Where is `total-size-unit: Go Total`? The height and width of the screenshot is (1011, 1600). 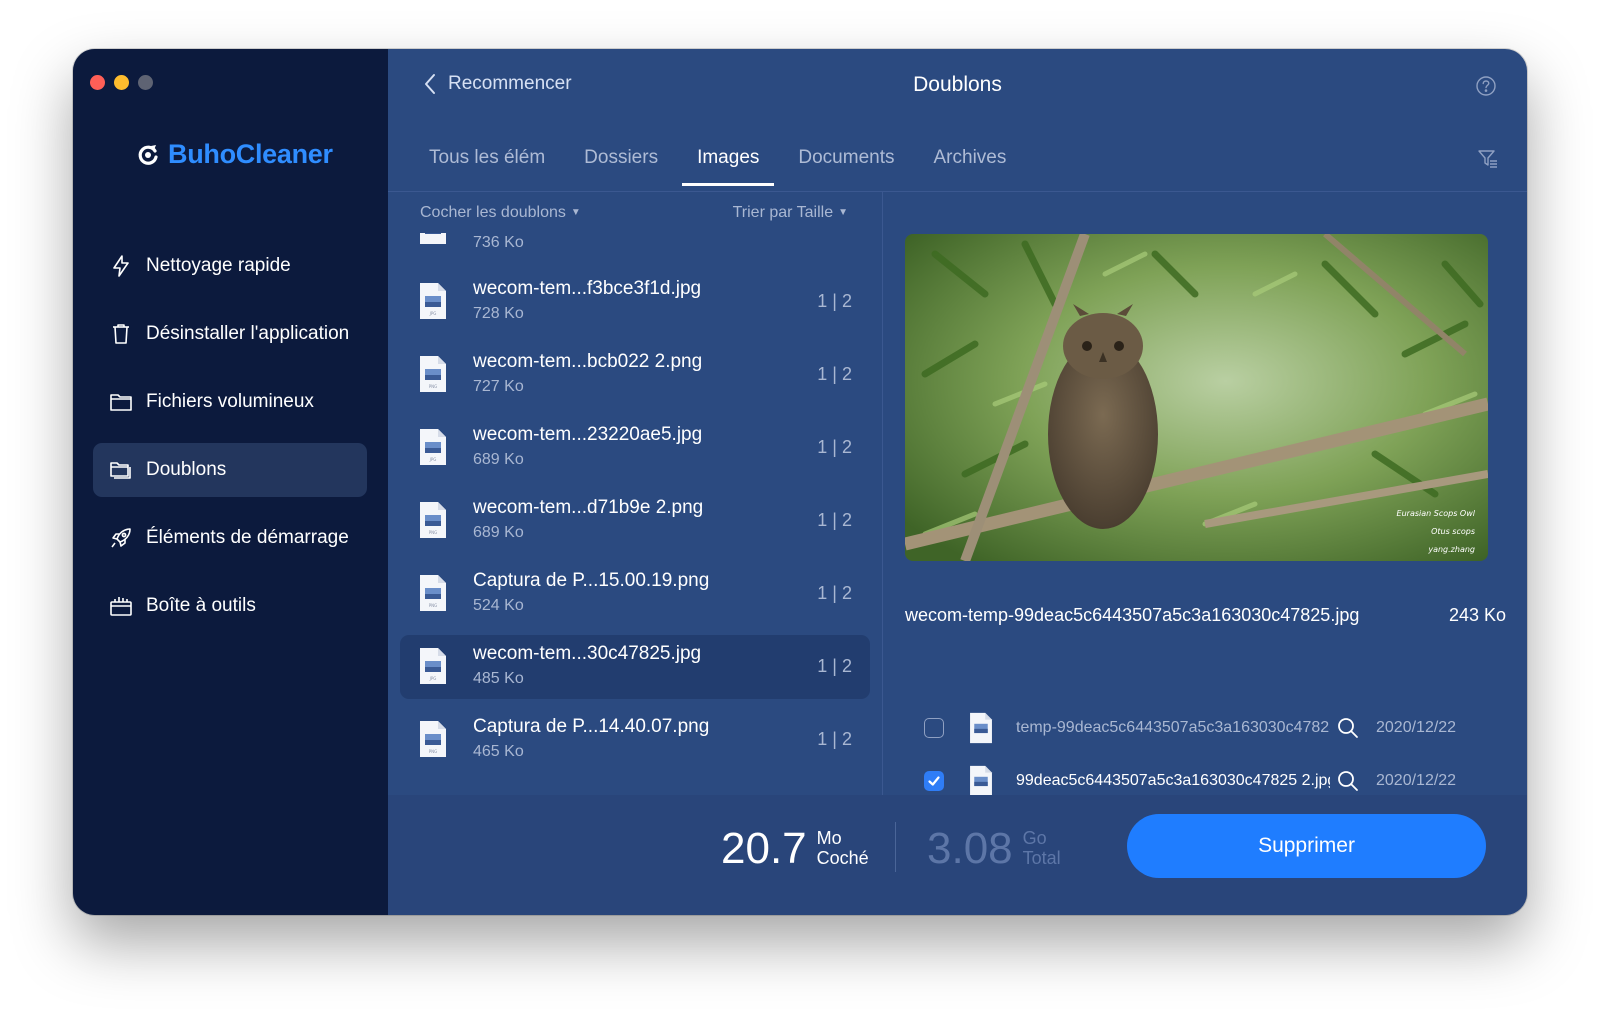
total-size-unit: Go Total is located at coordinates (1042, 848).